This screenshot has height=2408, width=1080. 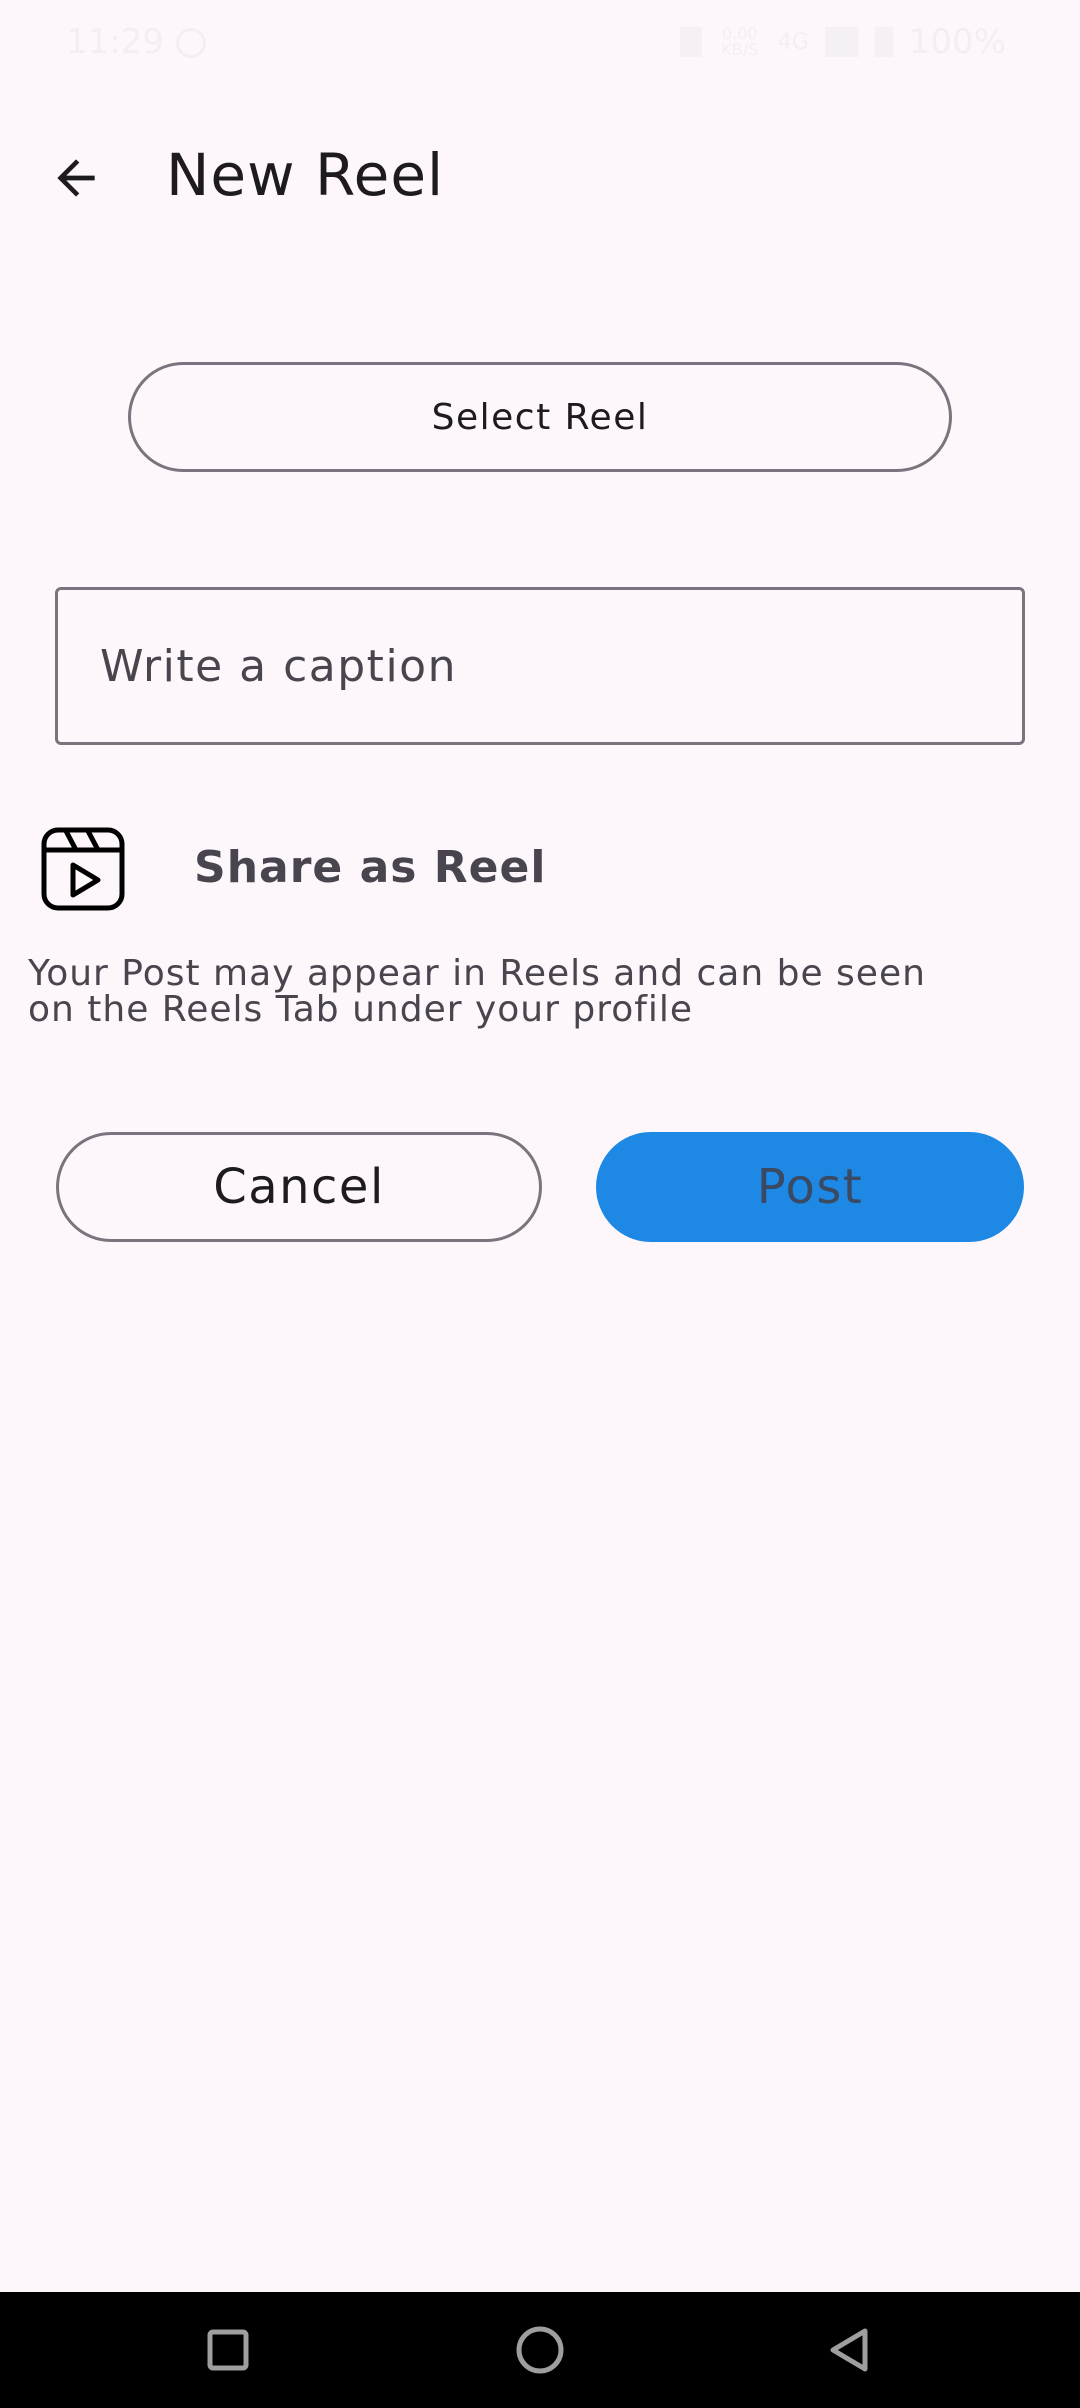 What do you see at coordinates (740, 41) in the screenshot?
I see `network-speed: 0.00 KB/S` at bounding box center [740, 41].